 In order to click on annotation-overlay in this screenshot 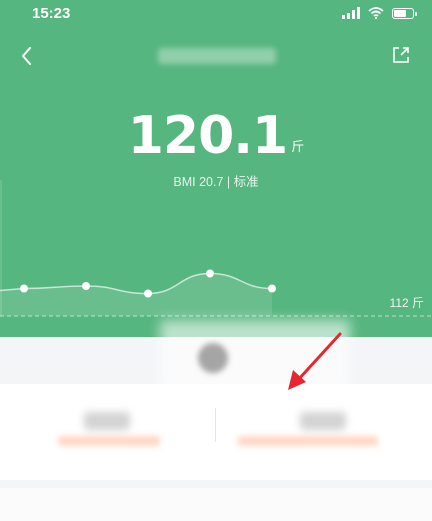, I will do `click(315, 361)`.